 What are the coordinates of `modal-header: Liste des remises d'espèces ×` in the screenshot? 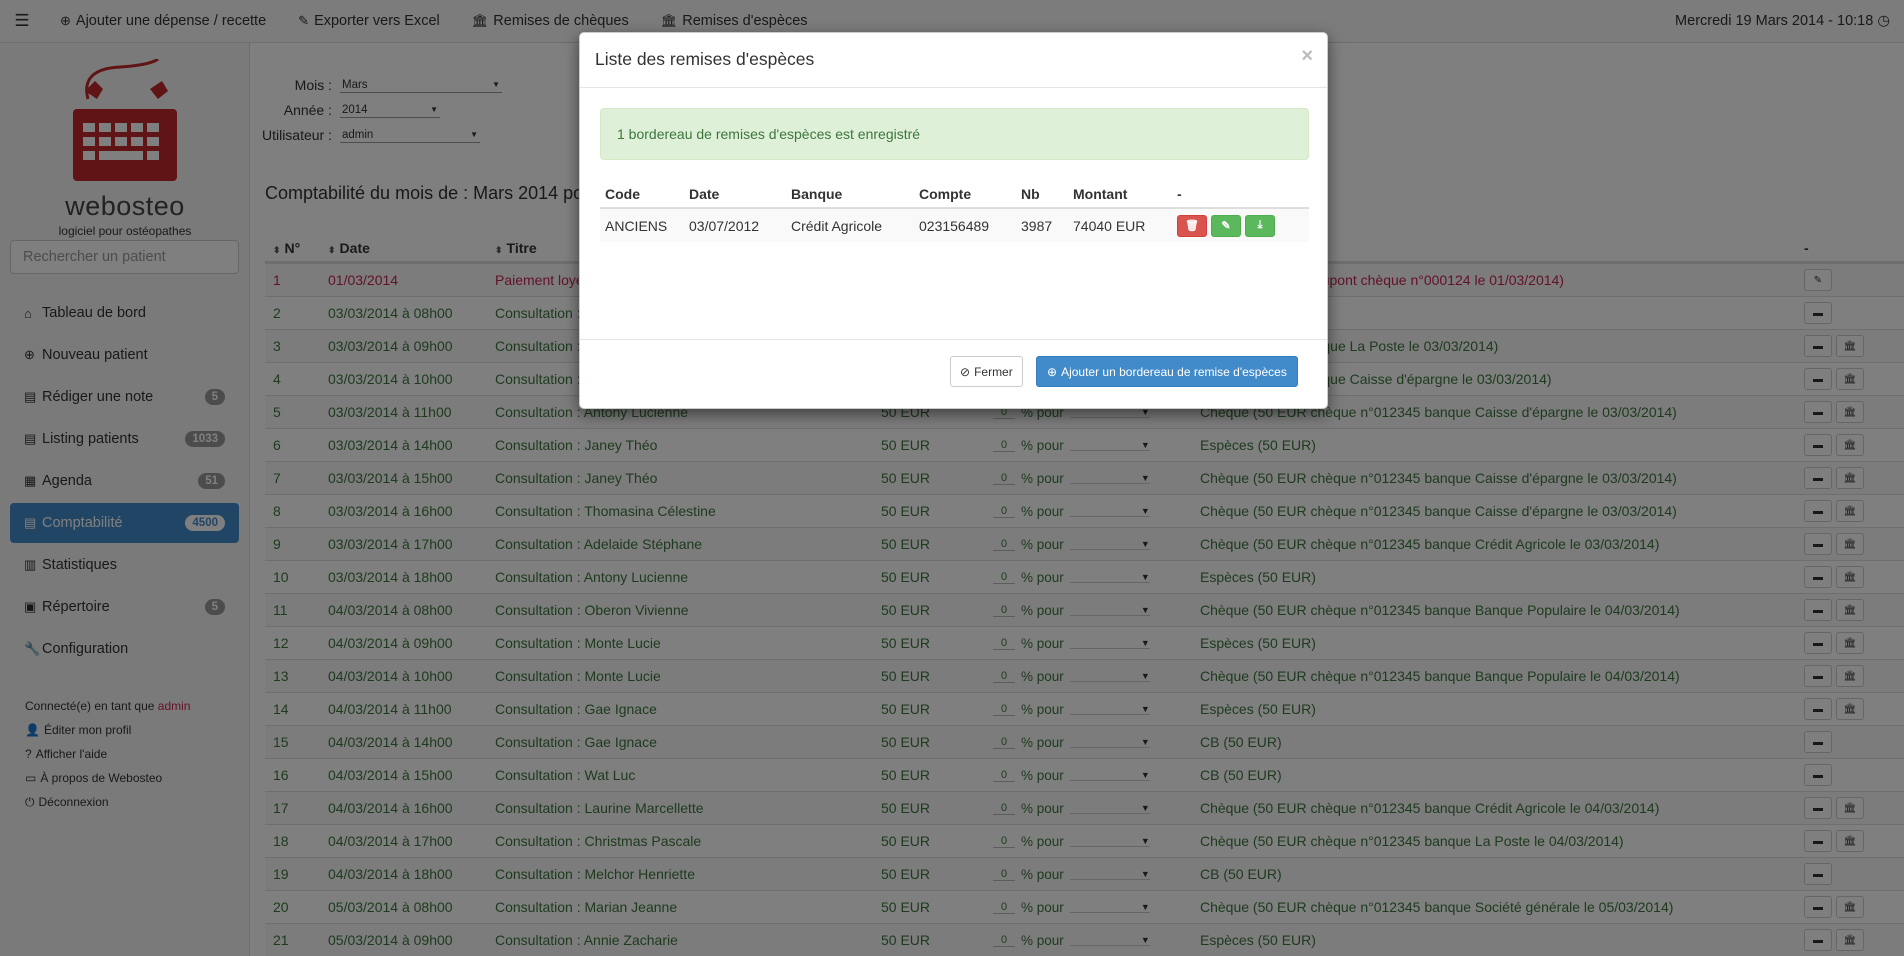 It's located at (953, 60).